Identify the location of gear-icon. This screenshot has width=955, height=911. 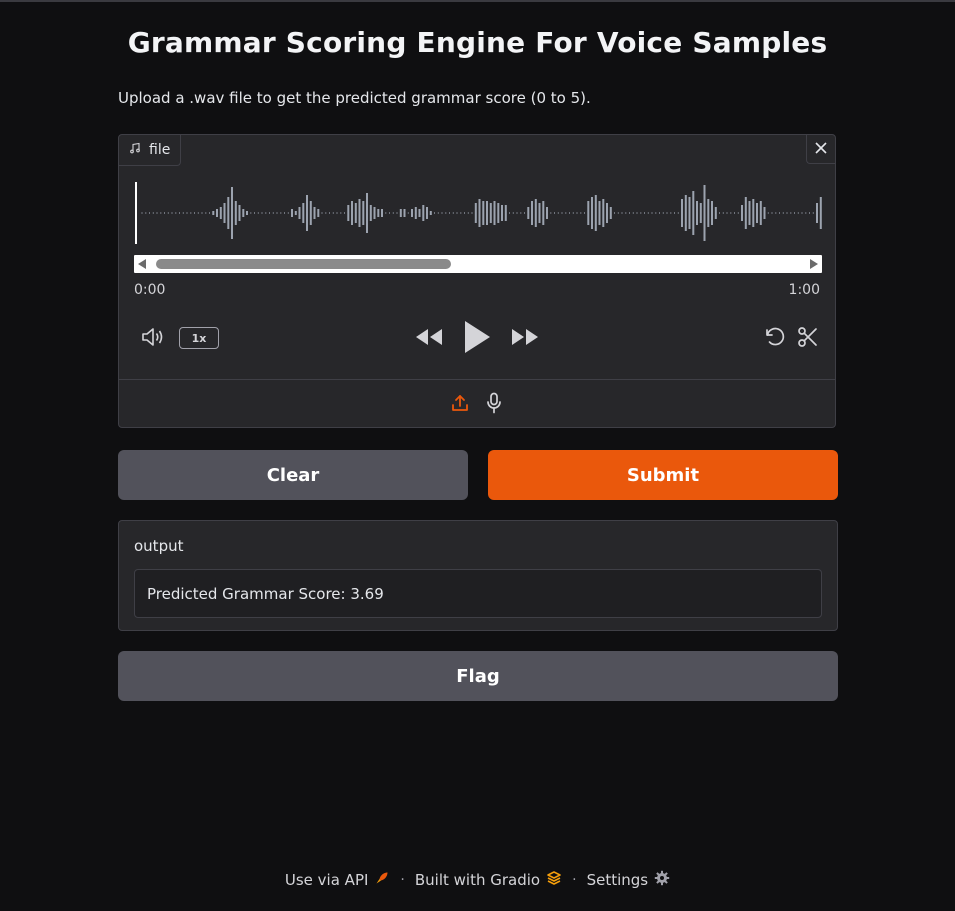
(662, 880).